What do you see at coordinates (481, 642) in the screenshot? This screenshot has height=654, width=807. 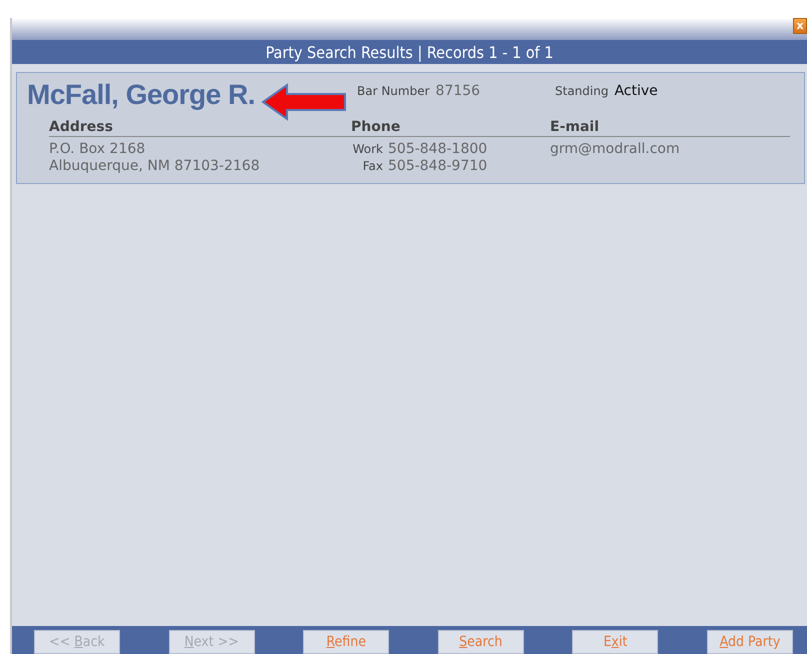 I see `nav-button: Search` at bounding box center [481, 642].